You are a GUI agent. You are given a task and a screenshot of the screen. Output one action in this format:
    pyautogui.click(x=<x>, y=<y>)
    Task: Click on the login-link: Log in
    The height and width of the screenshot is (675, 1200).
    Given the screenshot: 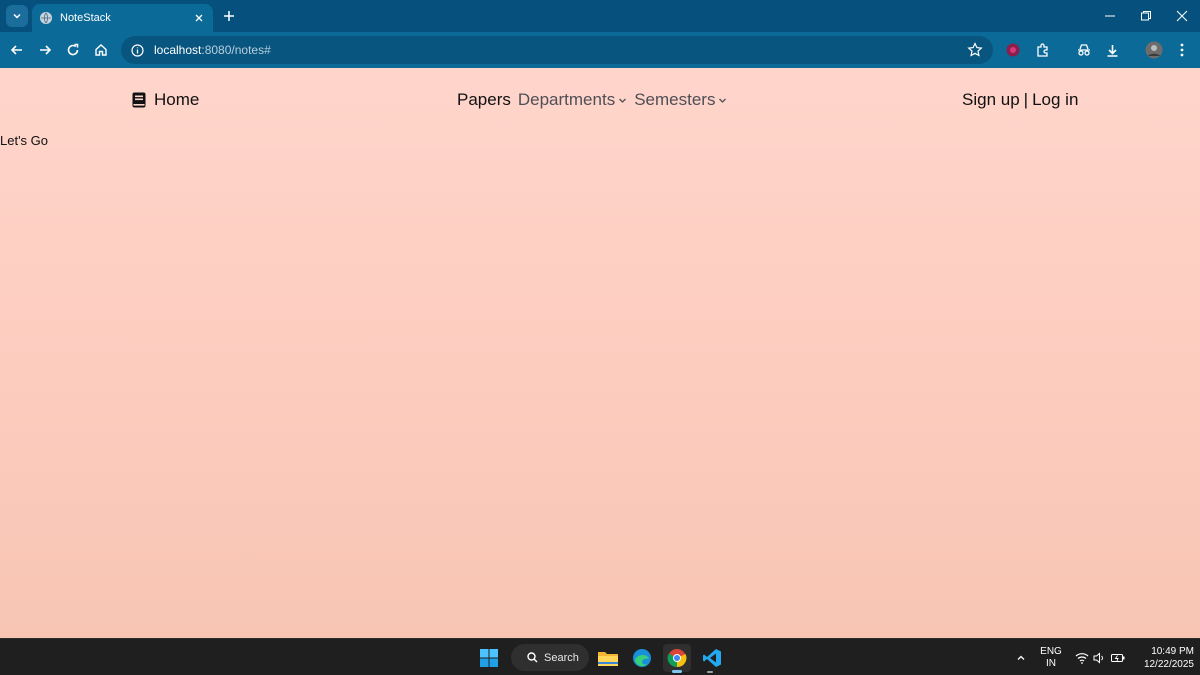 What is the action you would take?
    pyautogui.click(x=1055, y=100)
    